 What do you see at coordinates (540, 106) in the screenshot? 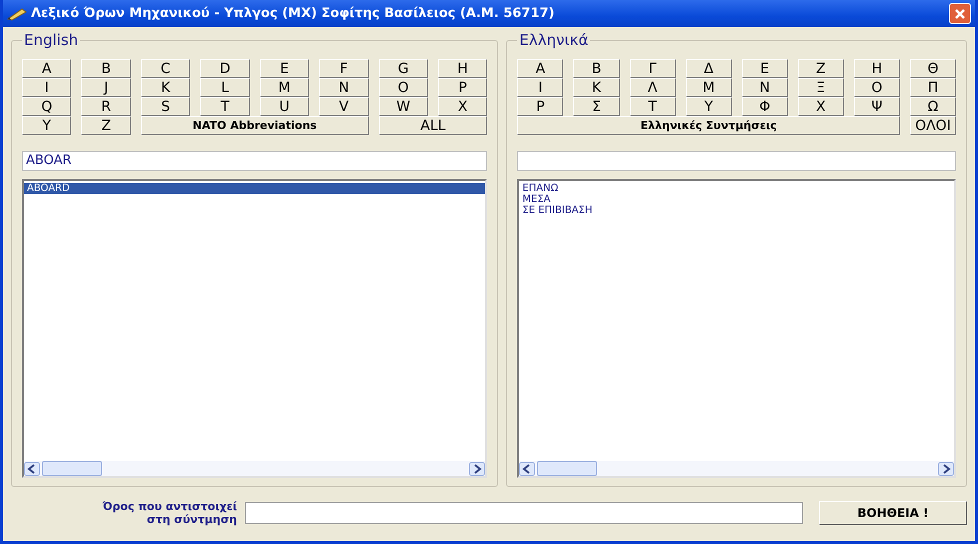
I see `letter-button: Ρ` at bounding box center [540, 106].